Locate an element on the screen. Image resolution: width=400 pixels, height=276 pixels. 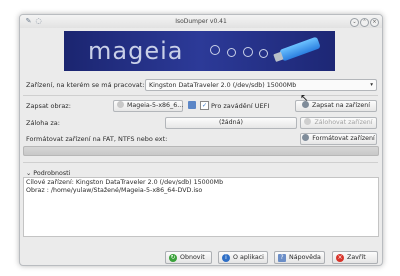
mouse-cursor-icon: ↖ is located at coordinates (304, 98).